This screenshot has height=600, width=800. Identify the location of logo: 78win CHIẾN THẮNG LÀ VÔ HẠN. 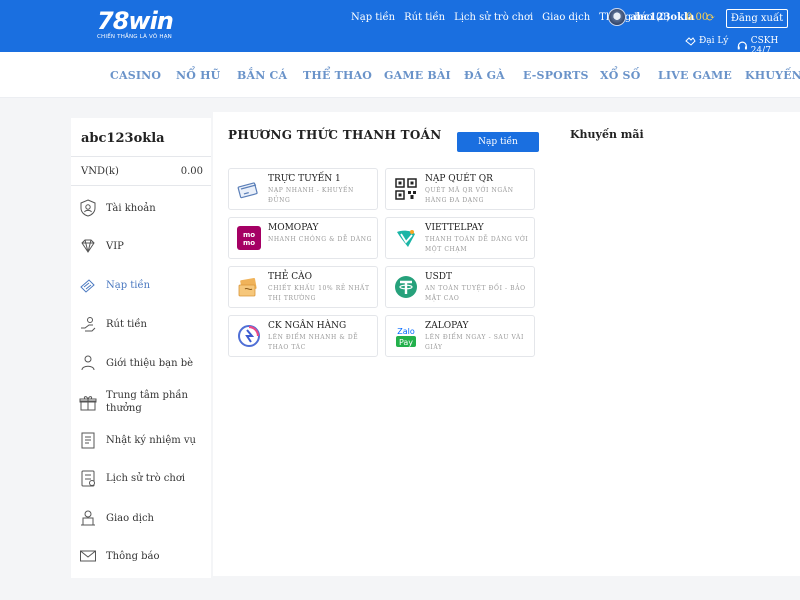
(147, 27).